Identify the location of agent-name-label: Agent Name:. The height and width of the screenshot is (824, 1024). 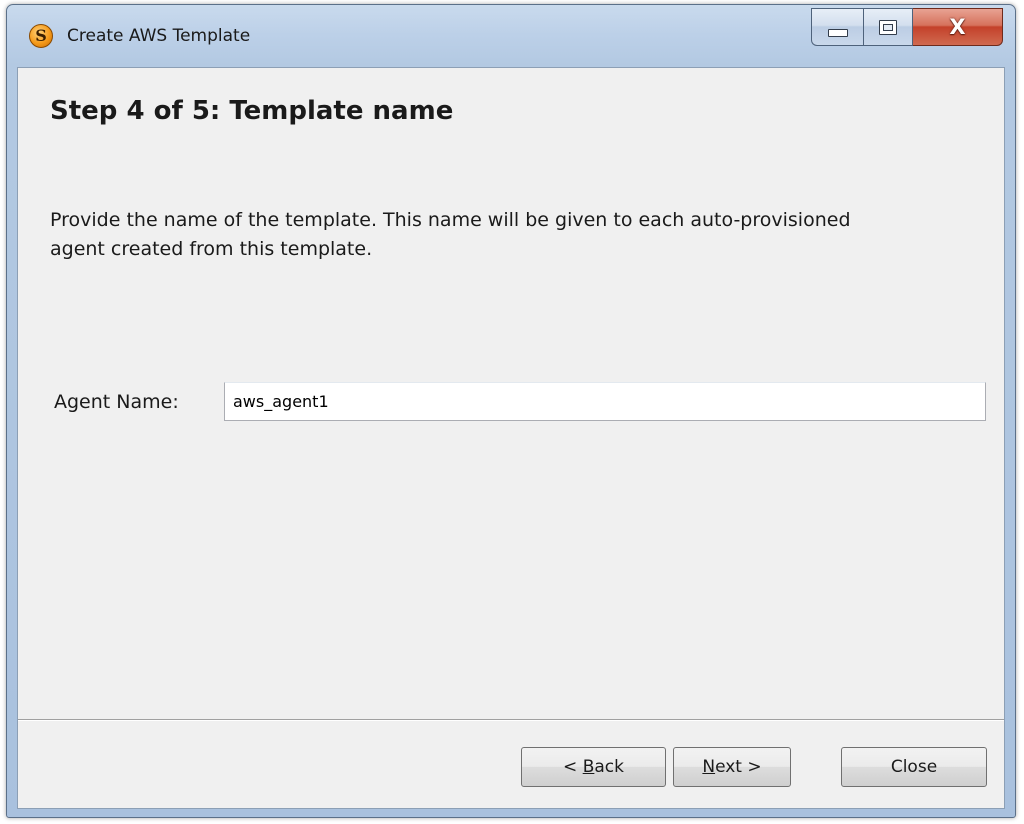
(116, 402).